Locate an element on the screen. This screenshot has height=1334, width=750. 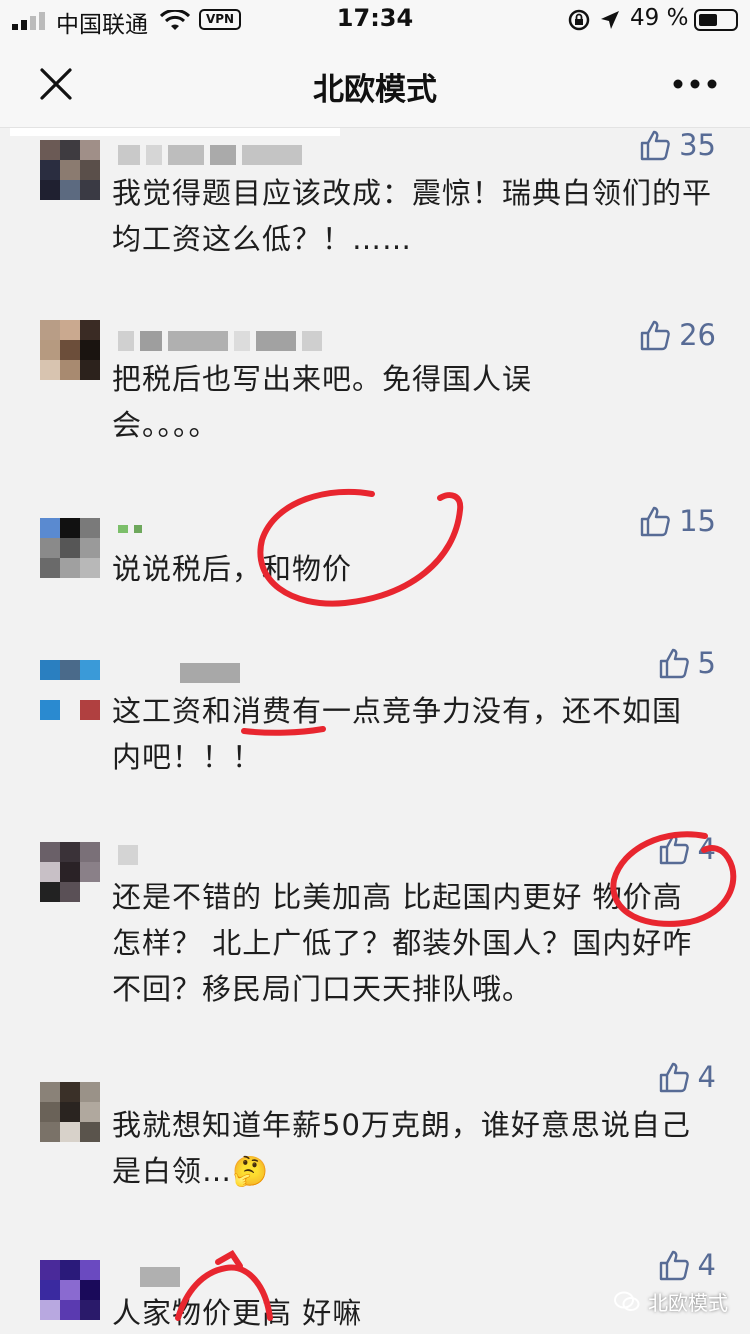
top-edge is located at coordinates (175, 132).